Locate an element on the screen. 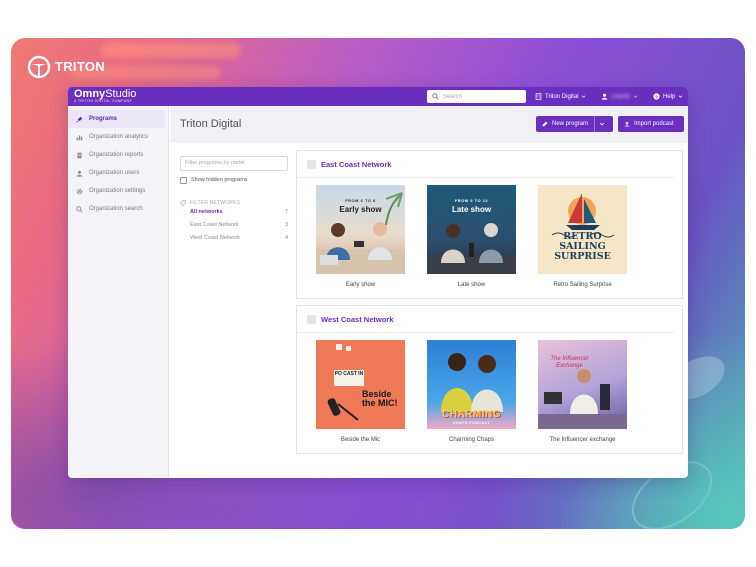 The height and width of the screenshot is (567, 756). show-hidden-programs: Show hidden programs is located at coordinates (234, 180).